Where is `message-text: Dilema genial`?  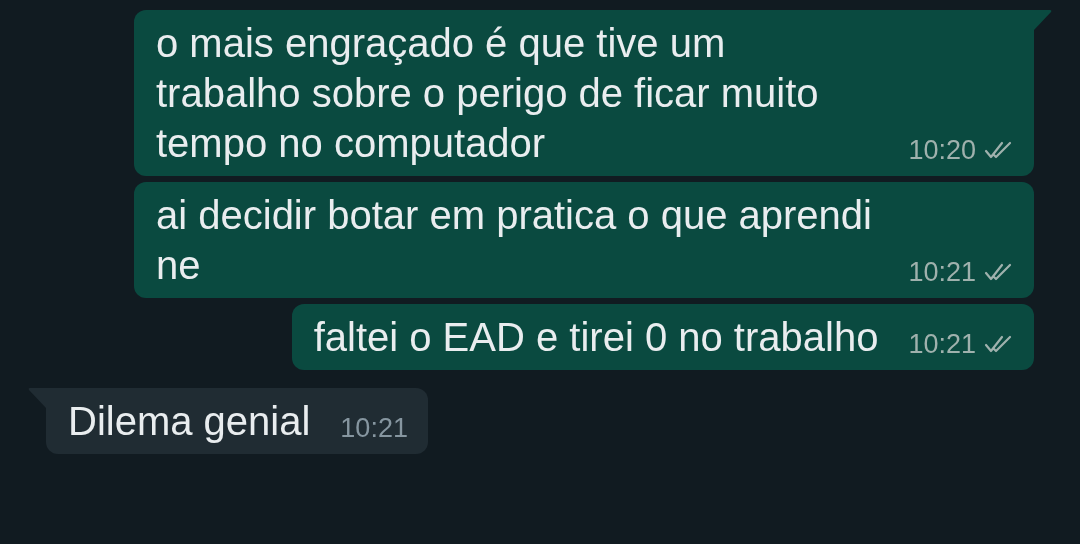 message-text: Dilema genial is located at coordinates (189, 421).